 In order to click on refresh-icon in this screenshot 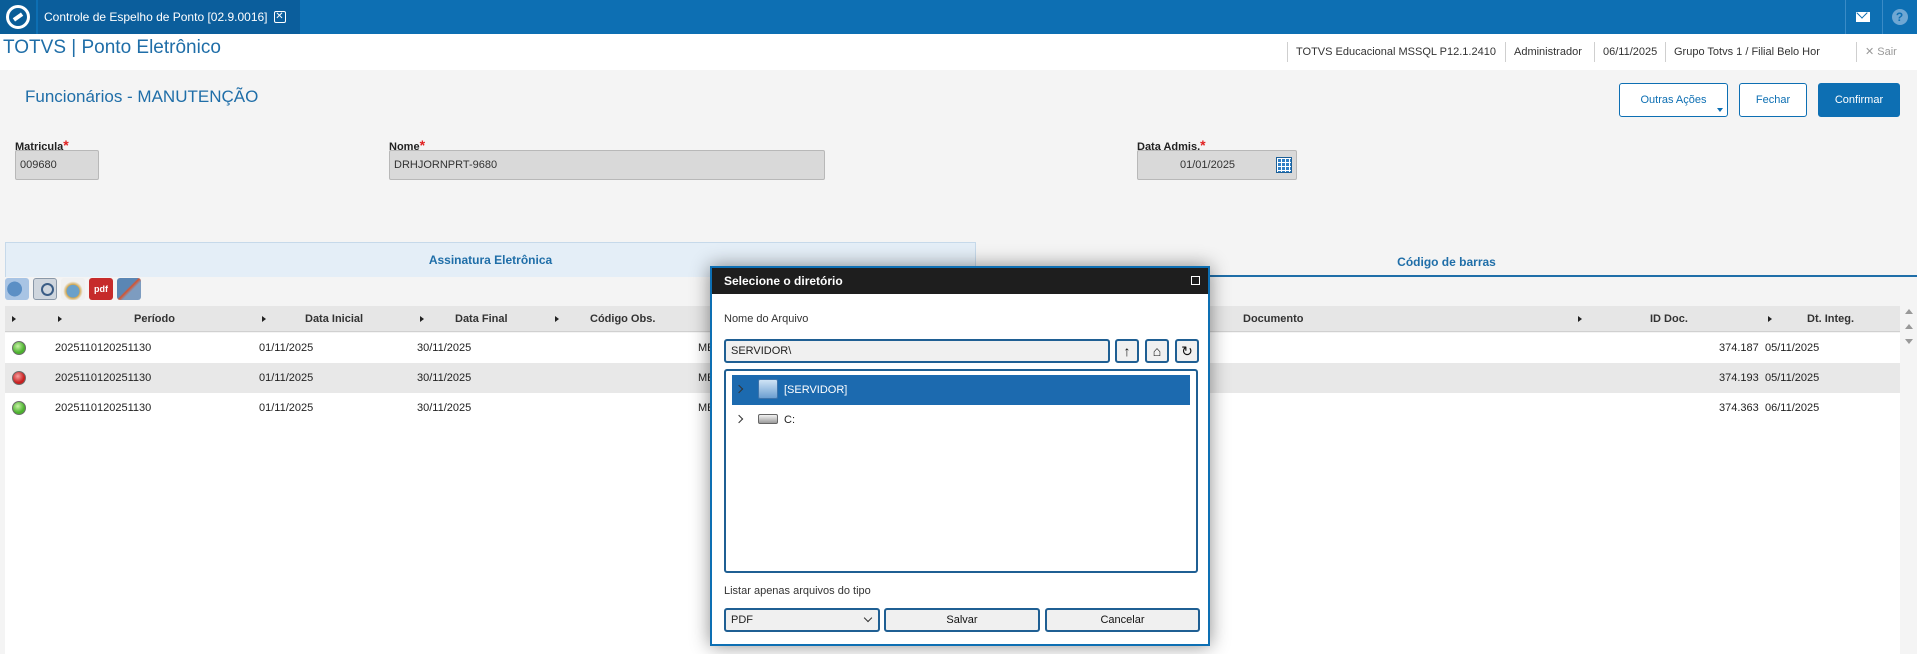, I will do `click(17, 289)`.